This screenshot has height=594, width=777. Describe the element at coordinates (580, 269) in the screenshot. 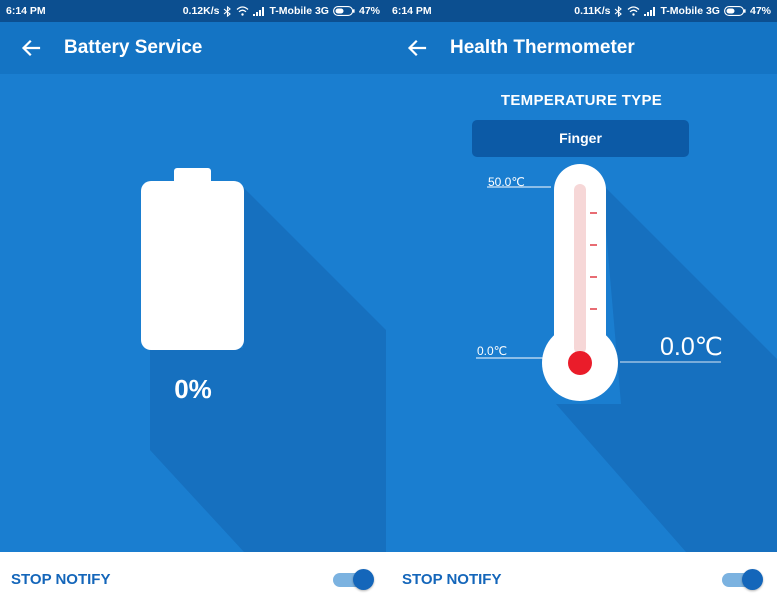

I see `thermometer-tube` at that location.